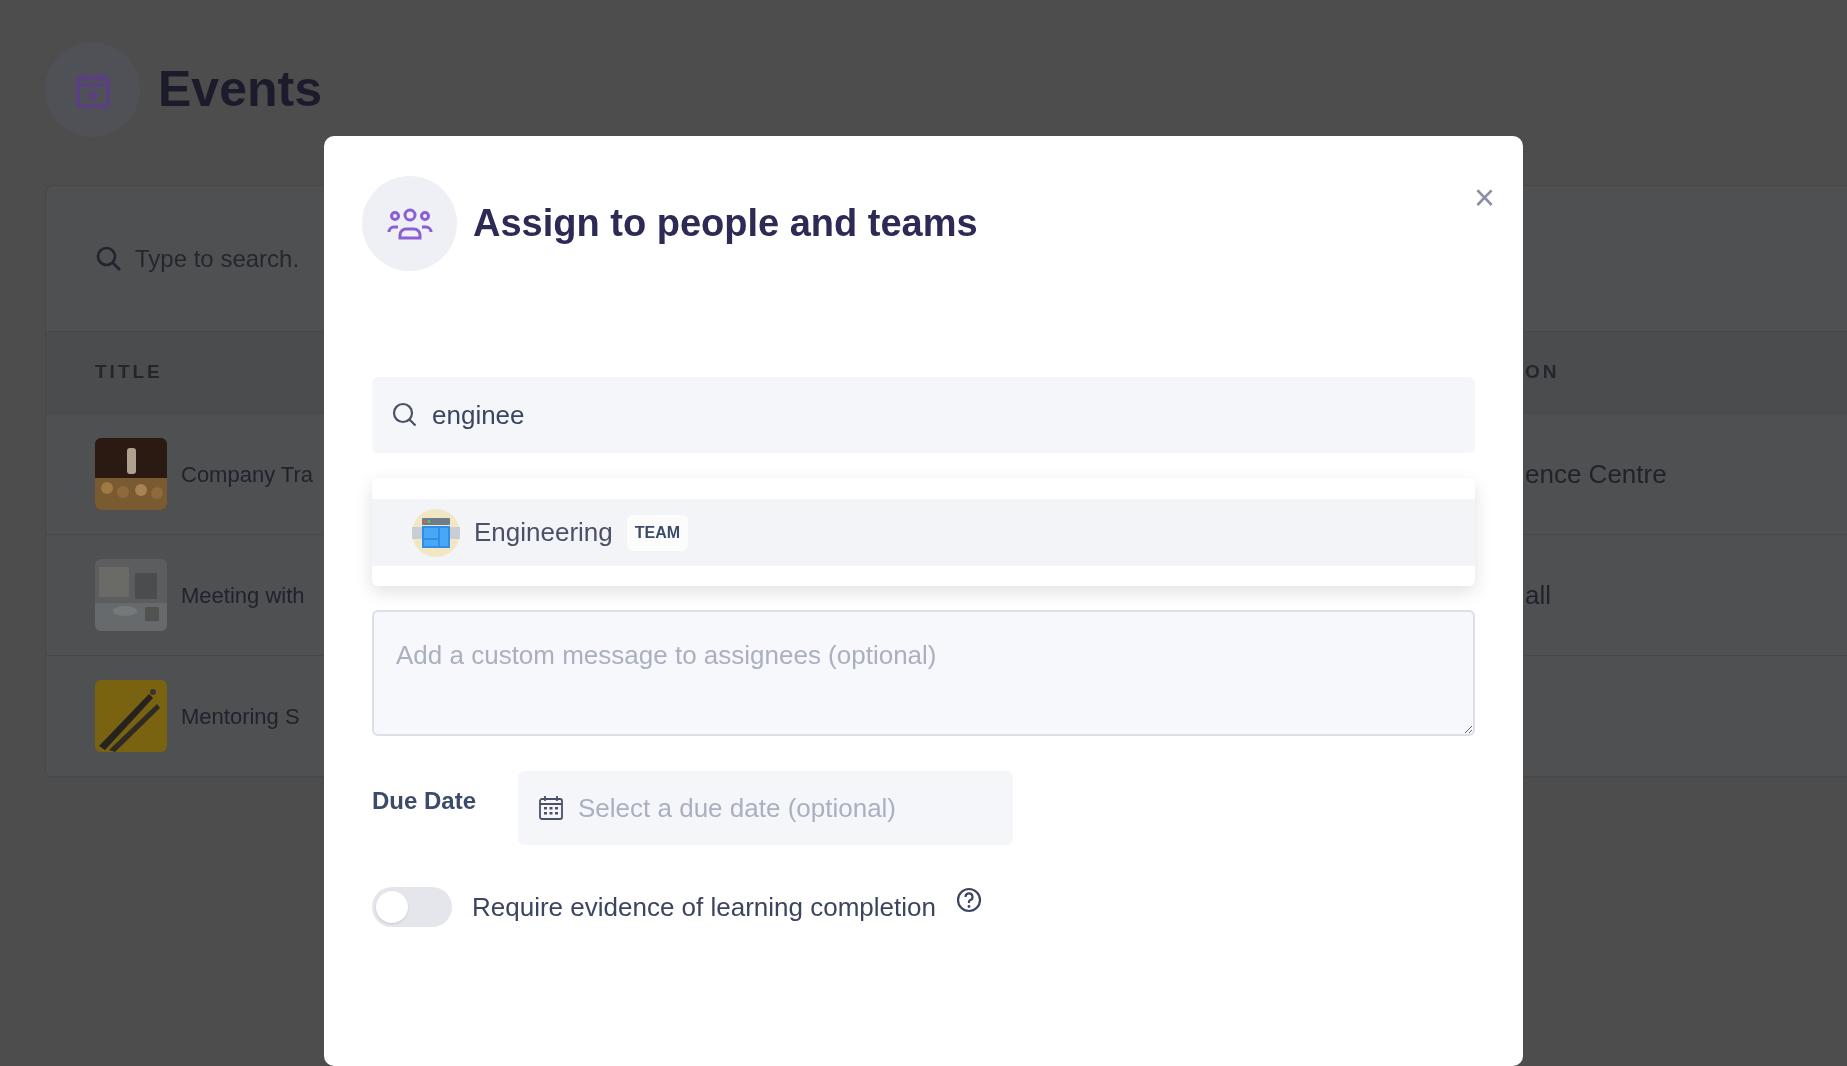 This screenshot has width=1847, height=1066. What do you see at coordinates (1484, 198) in the screenshot?
I see `close-button: ×` at bounding box center [1484, 198].